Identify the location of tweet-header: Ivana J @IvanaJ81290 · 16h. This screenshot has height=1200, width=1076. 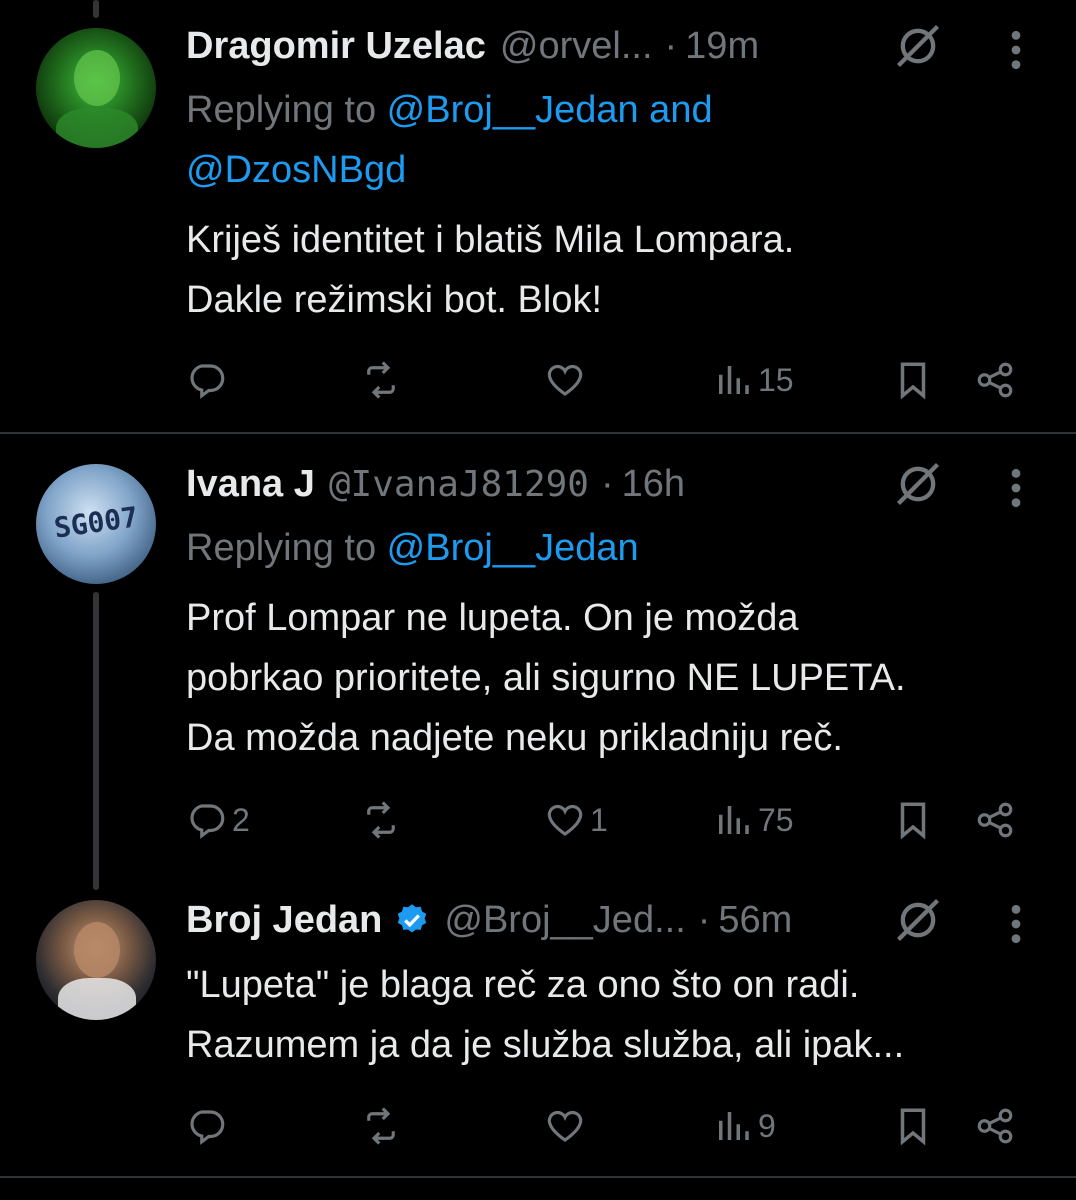
(435, 484).